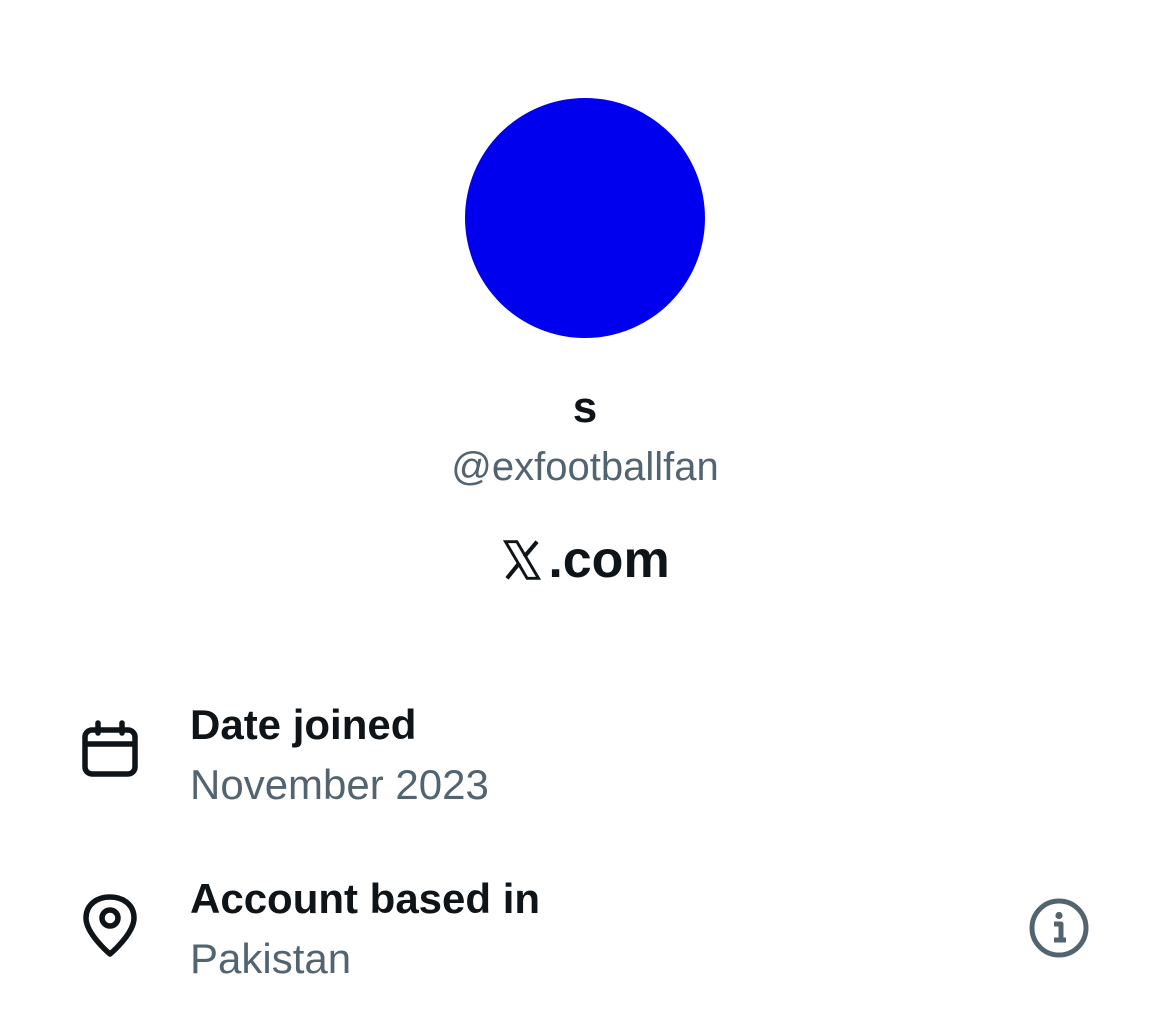  Describe the element at coordinates (365, 898) in the screenshot. I see `account-based-in-label: Account based in` at that location.